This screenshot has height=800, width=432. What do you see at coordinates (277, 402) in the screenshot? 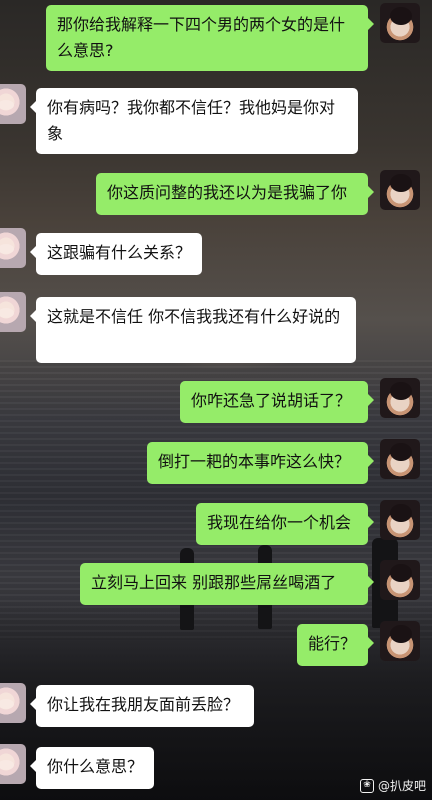
I see `message-bubble: 你咋还急了说胡话了？` at bounding box center [277, 402].